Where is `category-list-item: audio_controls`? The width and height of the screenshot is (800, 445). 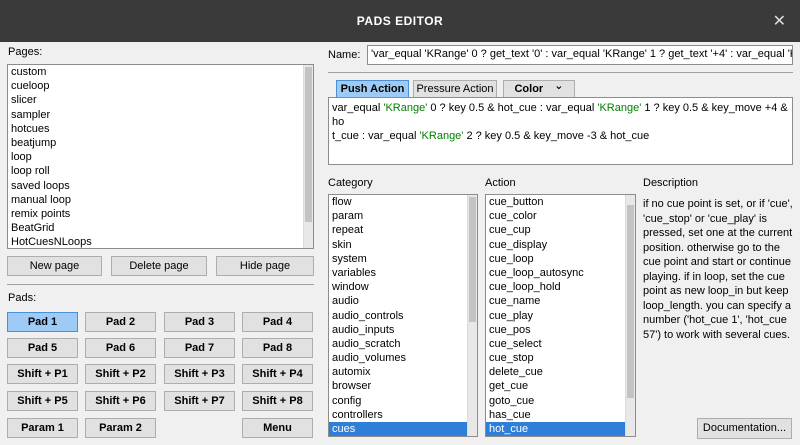
category-list-item: audio_controls is located at coordinates (398, 316).